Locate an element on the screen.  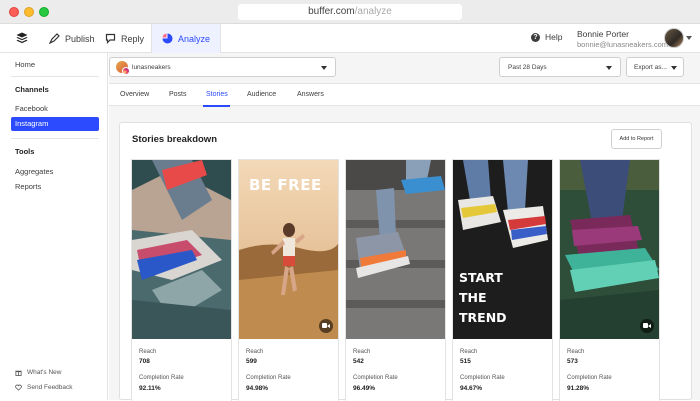
story-overlay-text: START THE TREND is located at coordinates (483, 297).